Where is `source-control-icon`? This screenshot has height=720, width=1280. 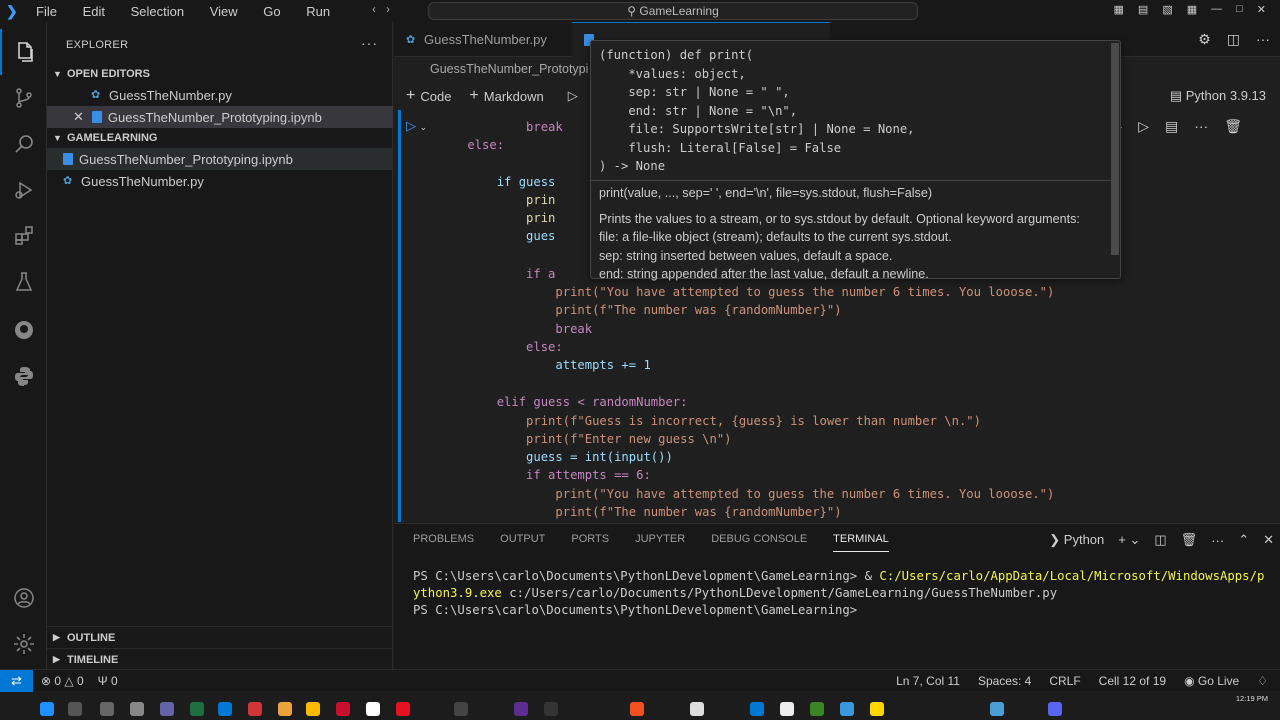
source-control-icon is located at coordinates (23, 98).